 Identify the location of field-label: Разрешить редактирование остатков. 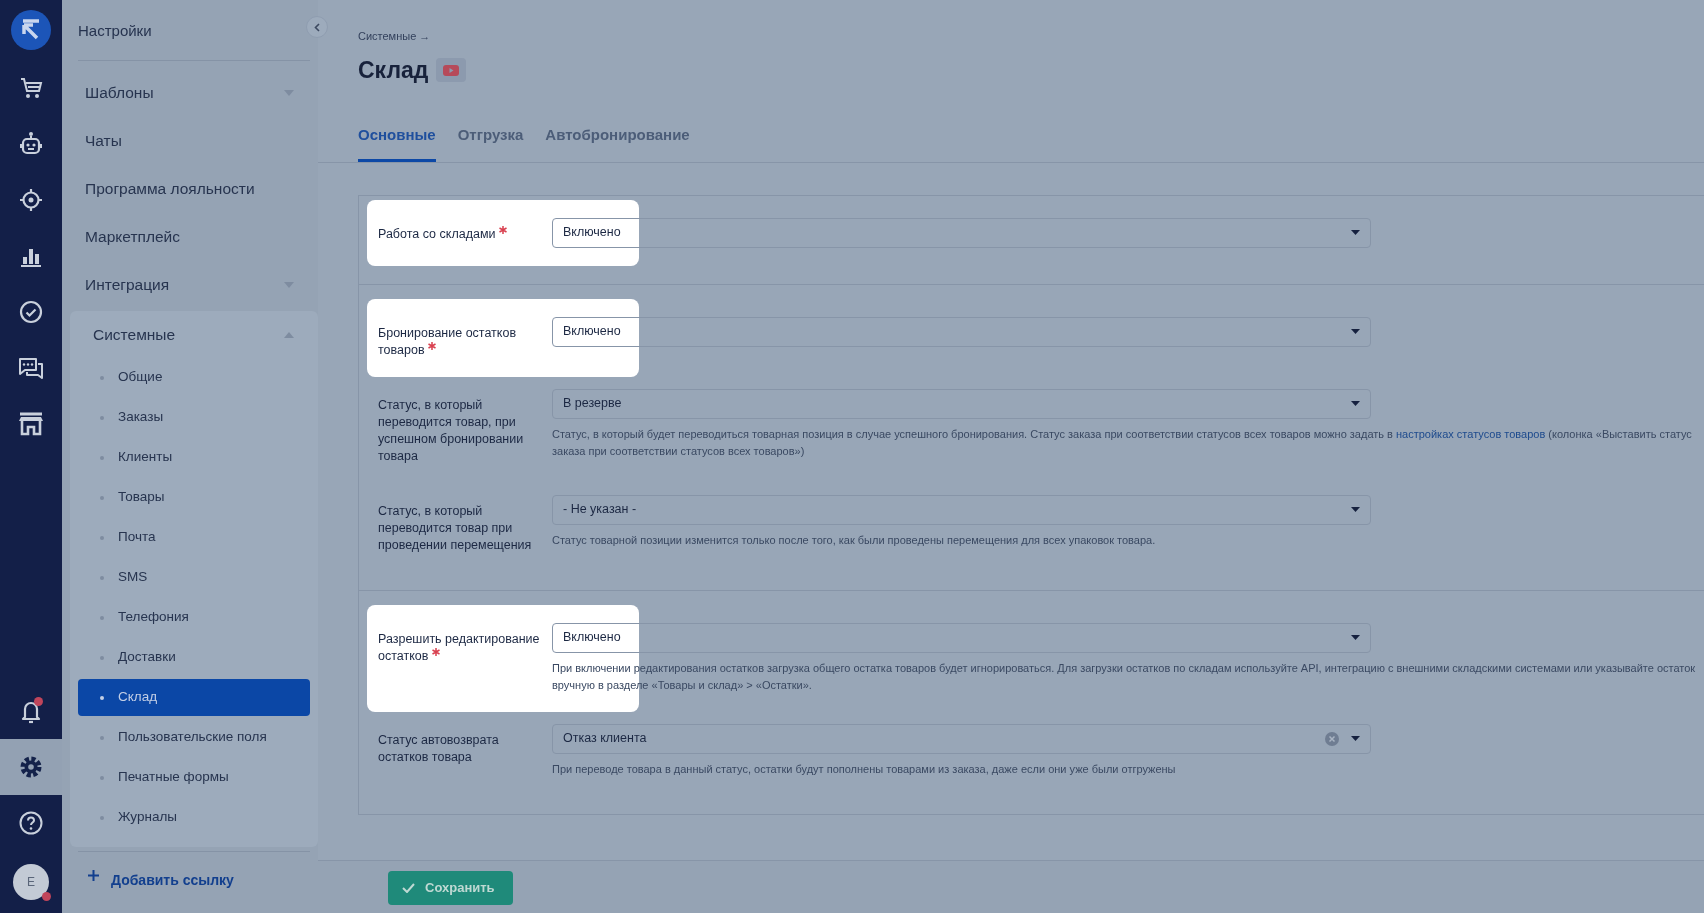
(459, 647).